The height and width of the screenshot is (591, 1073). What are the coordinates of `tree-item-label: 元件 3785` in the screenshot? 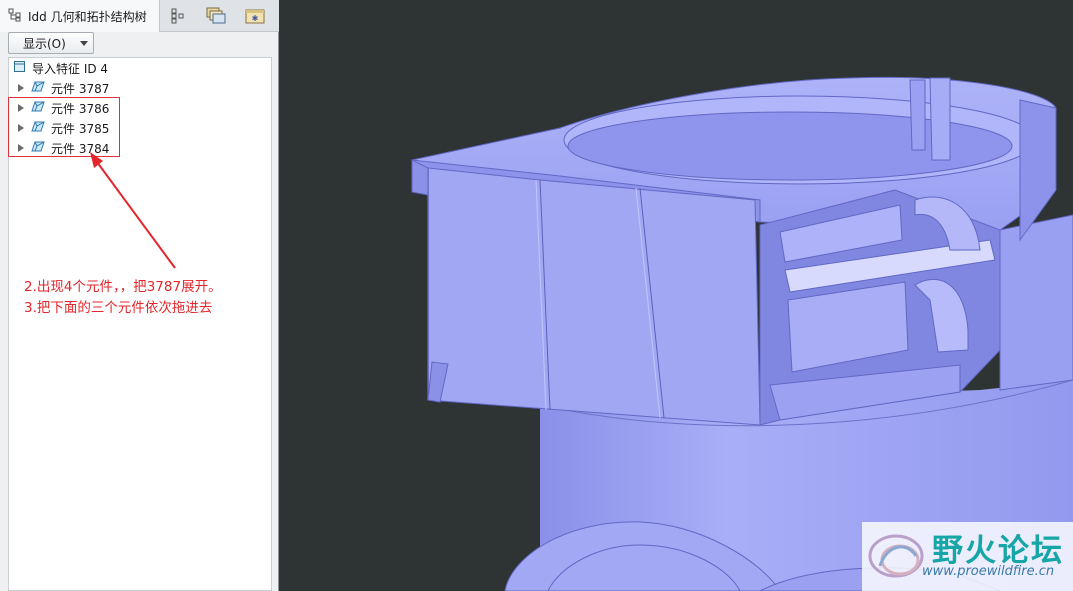 It's located at (80, 128).